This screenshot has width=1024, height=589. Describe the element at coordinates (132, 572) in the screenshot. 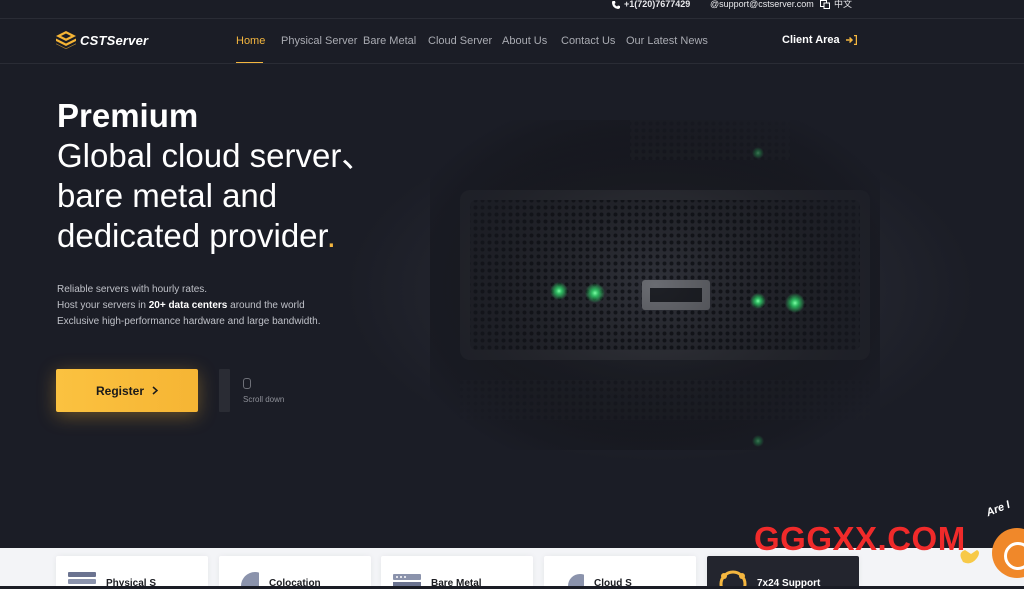

I see `card-physical-server: Physical S` at that location.